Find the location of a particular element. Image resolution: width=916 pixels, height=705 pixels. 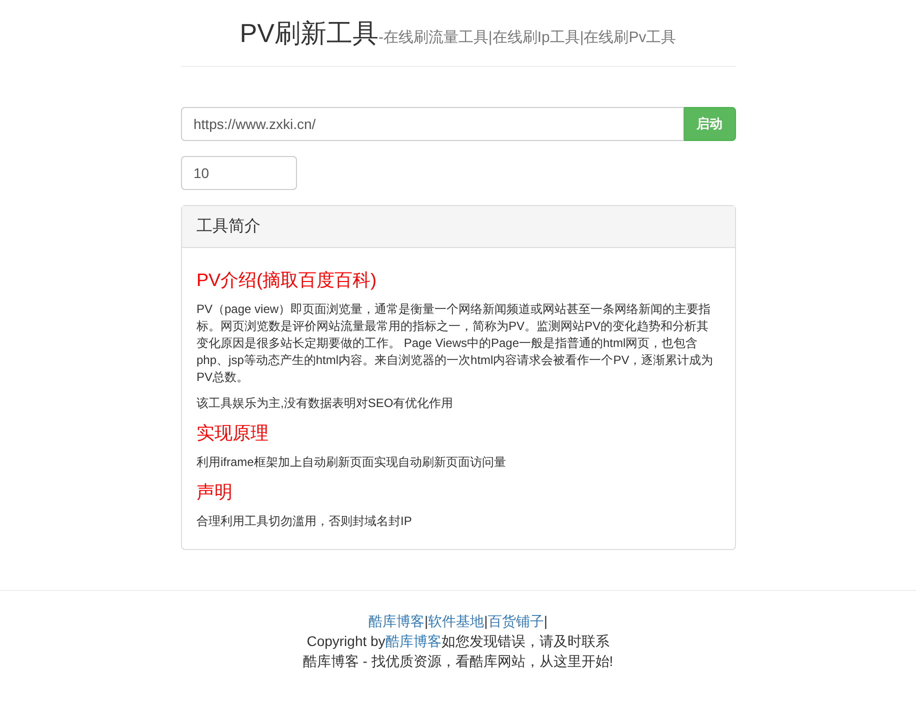

section-paragraph: PV（page view）即页面浏览量，通常是衡量一个网络新闻频道或网站甚至一条网络新闻的主要指标。网页浏览数是评价网站流量最常用的指标之一，简称为PV。监测网站PV的变化趋势和分析其变化原因是很多站长定期要做的工作。 Page Views中的Page一般是指普通的html网页，也包含php、jsp等动态产生的html内容。来自浏览器的一次html内容请求会被看作一个PV，逐渐累计成为PV总数。 is located at coordinates (455, 343).